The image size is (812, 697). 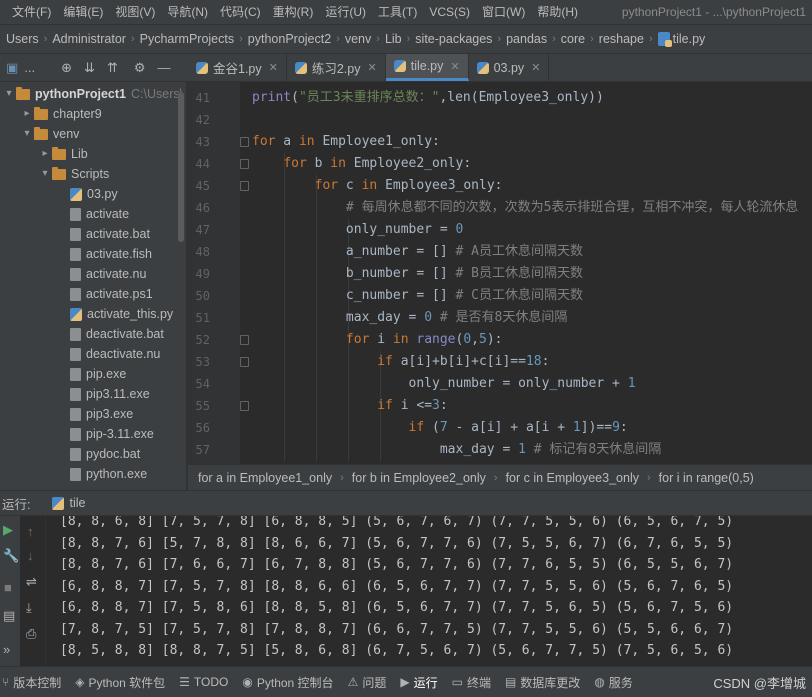 I want to click on tree-item: activate.nu, so click(x=108, y=274).